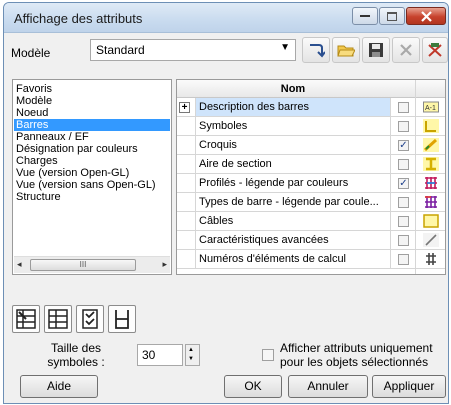  I want to click on table-row: Symboles, so click(311, 126).